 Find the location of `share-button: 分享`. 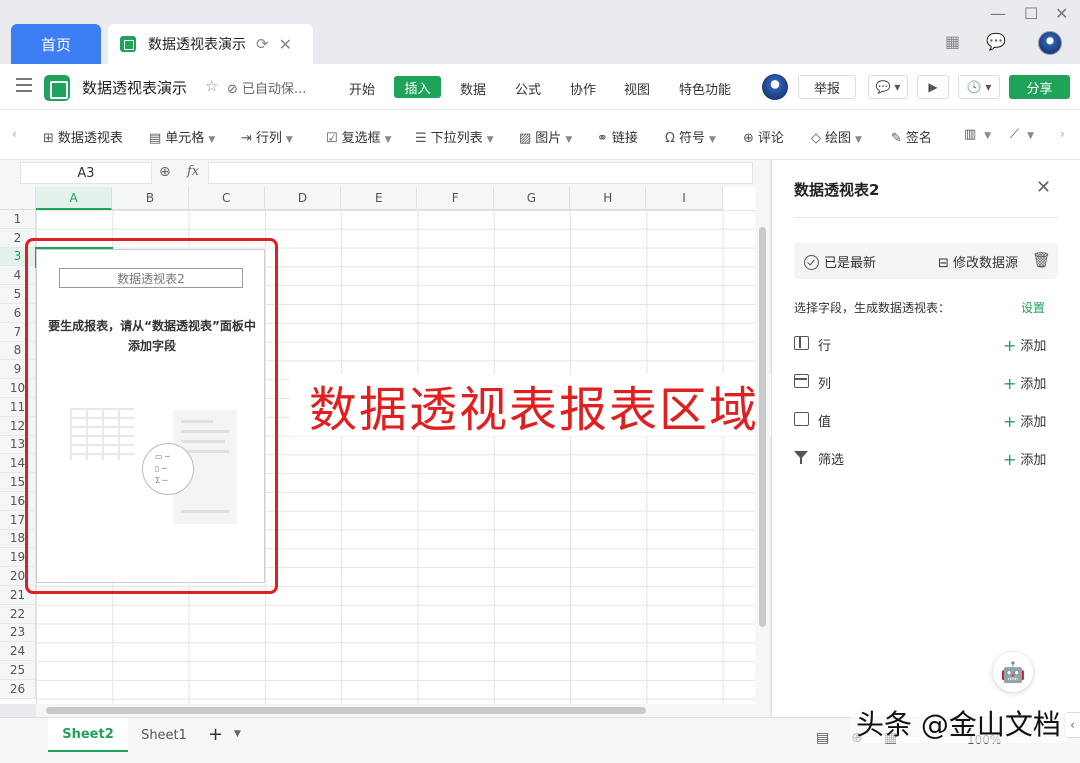

share-button: 分享 is located at coordinates (1039, 87).